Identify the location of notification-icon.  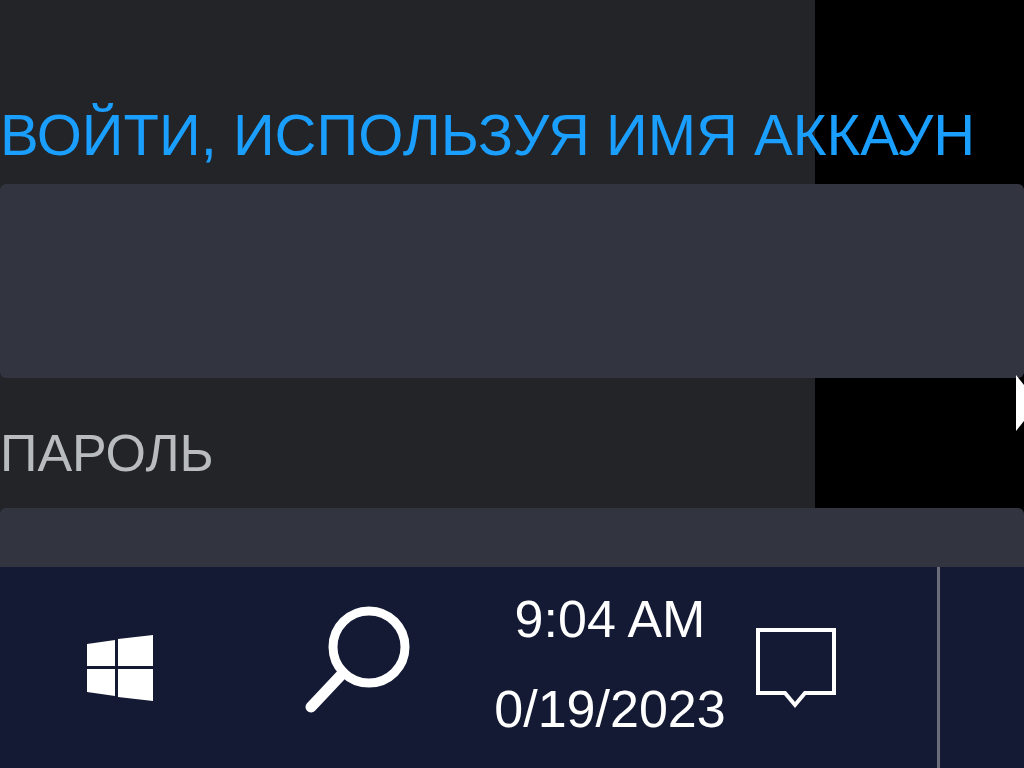
(796, 667).